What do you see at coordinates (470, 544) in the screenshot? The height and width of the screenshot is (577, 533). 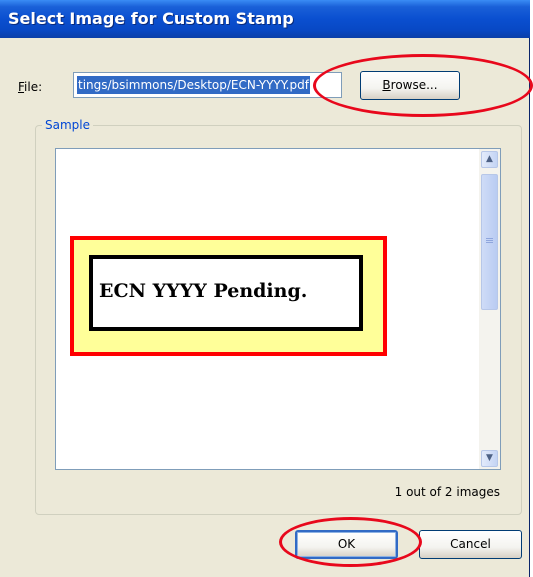 I see `cancel-button: Cancel` at bounding box center [470, 544].